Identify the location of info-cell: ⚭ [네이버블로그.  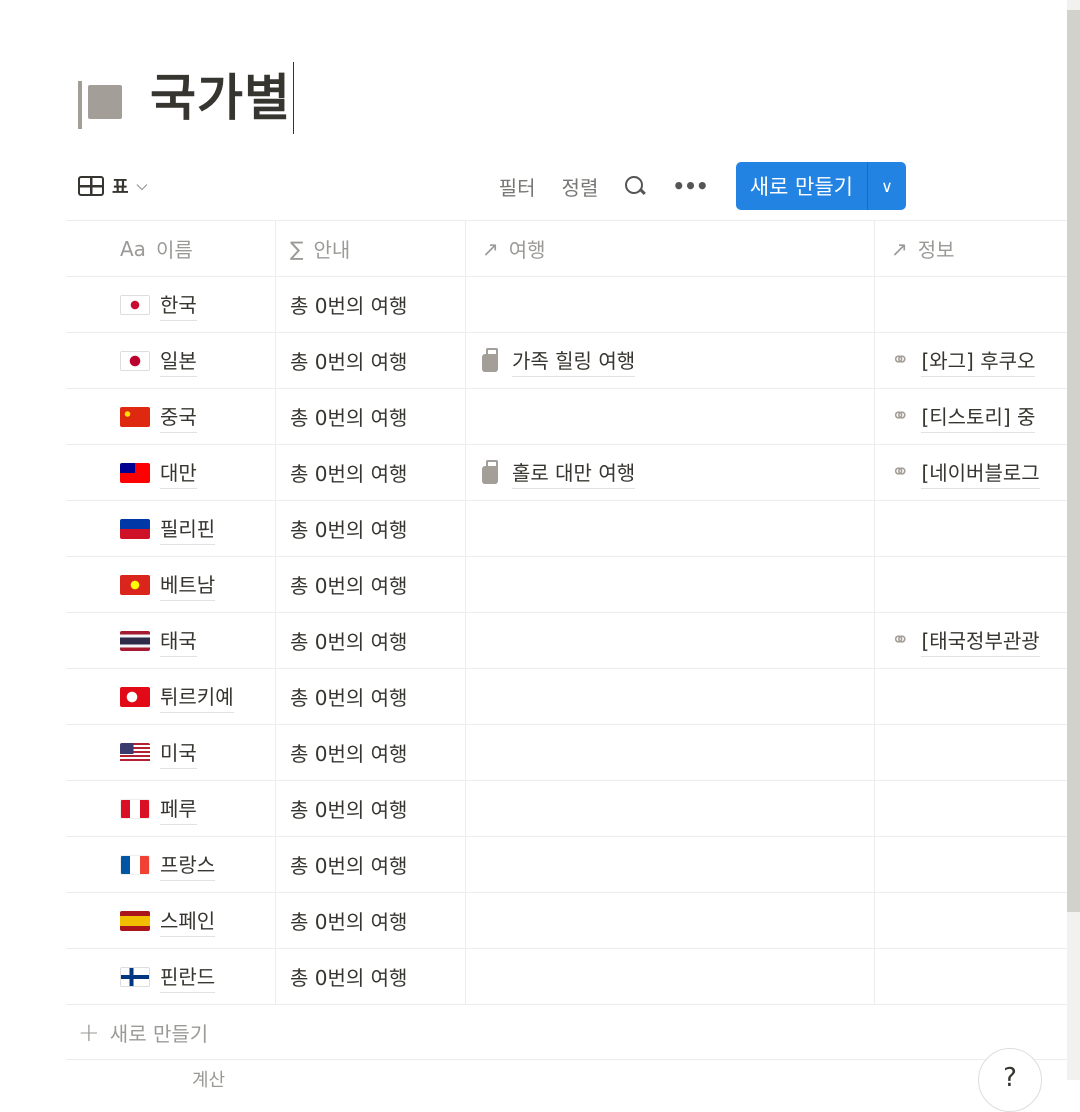
(971, 472).